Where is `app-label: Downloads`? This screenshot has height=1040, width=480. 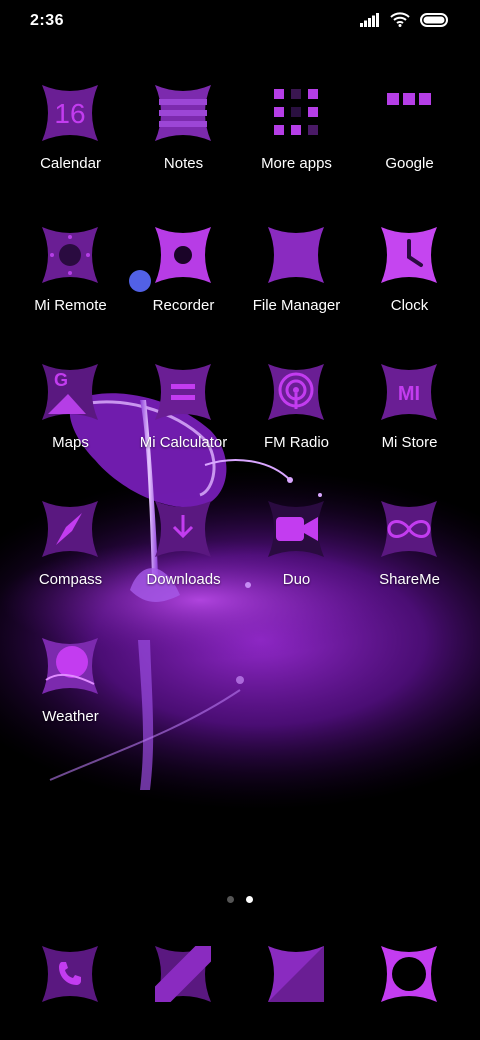 app-label: Downloads is located at coordinates (183, 579).